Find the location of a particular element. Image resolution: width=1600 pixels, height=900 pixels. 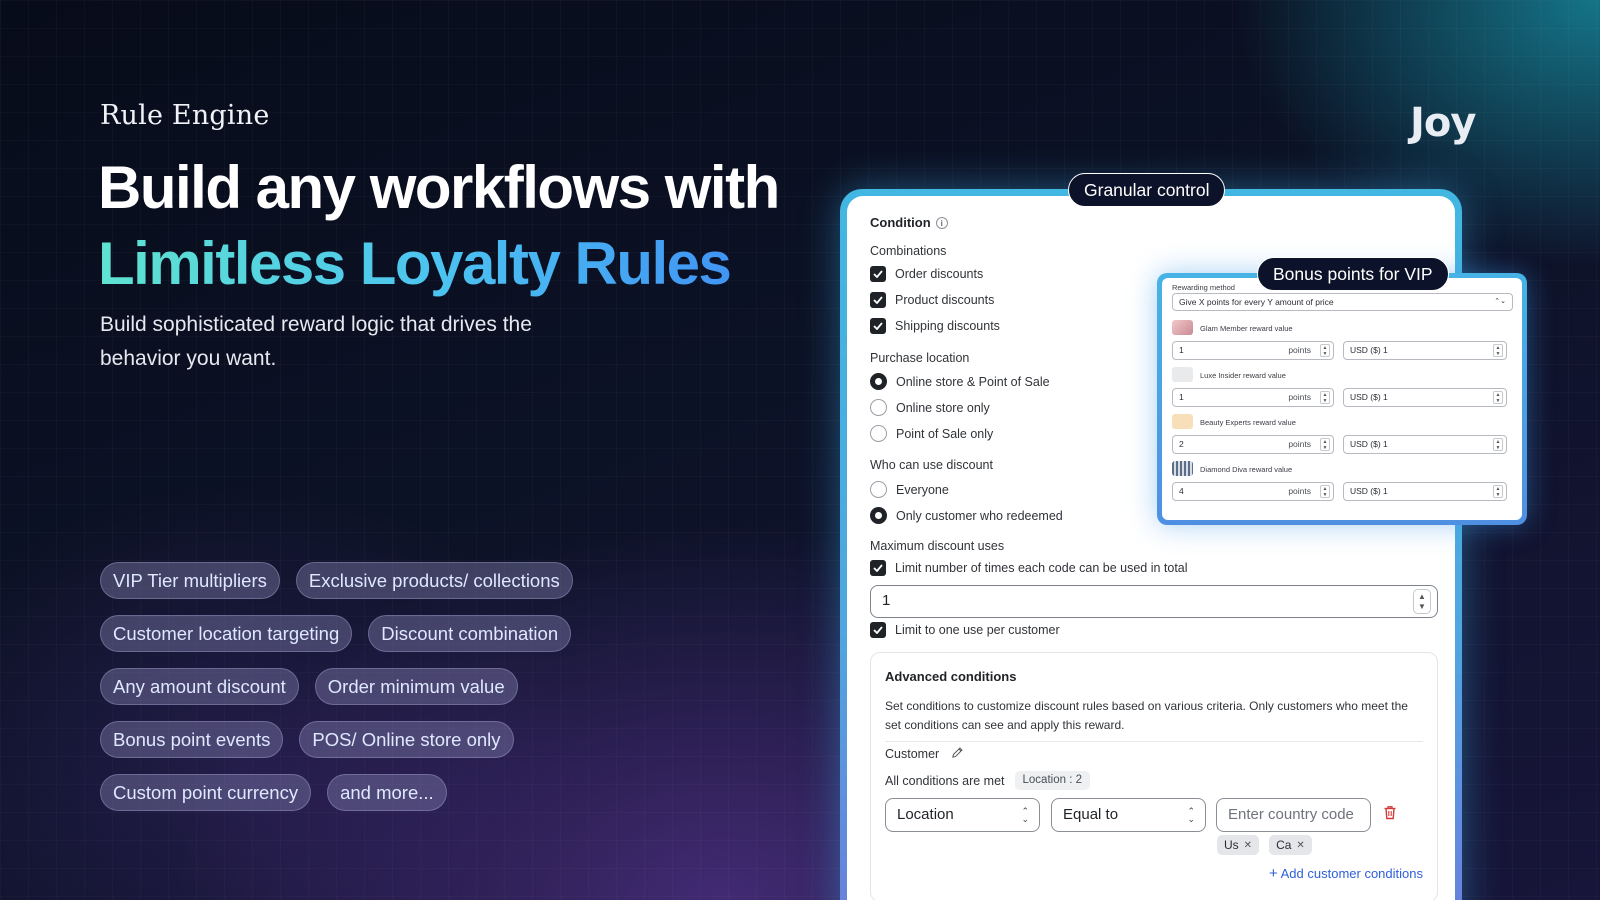

radio-pos-only: Point of Sale only is located at coordinates (931, 433).